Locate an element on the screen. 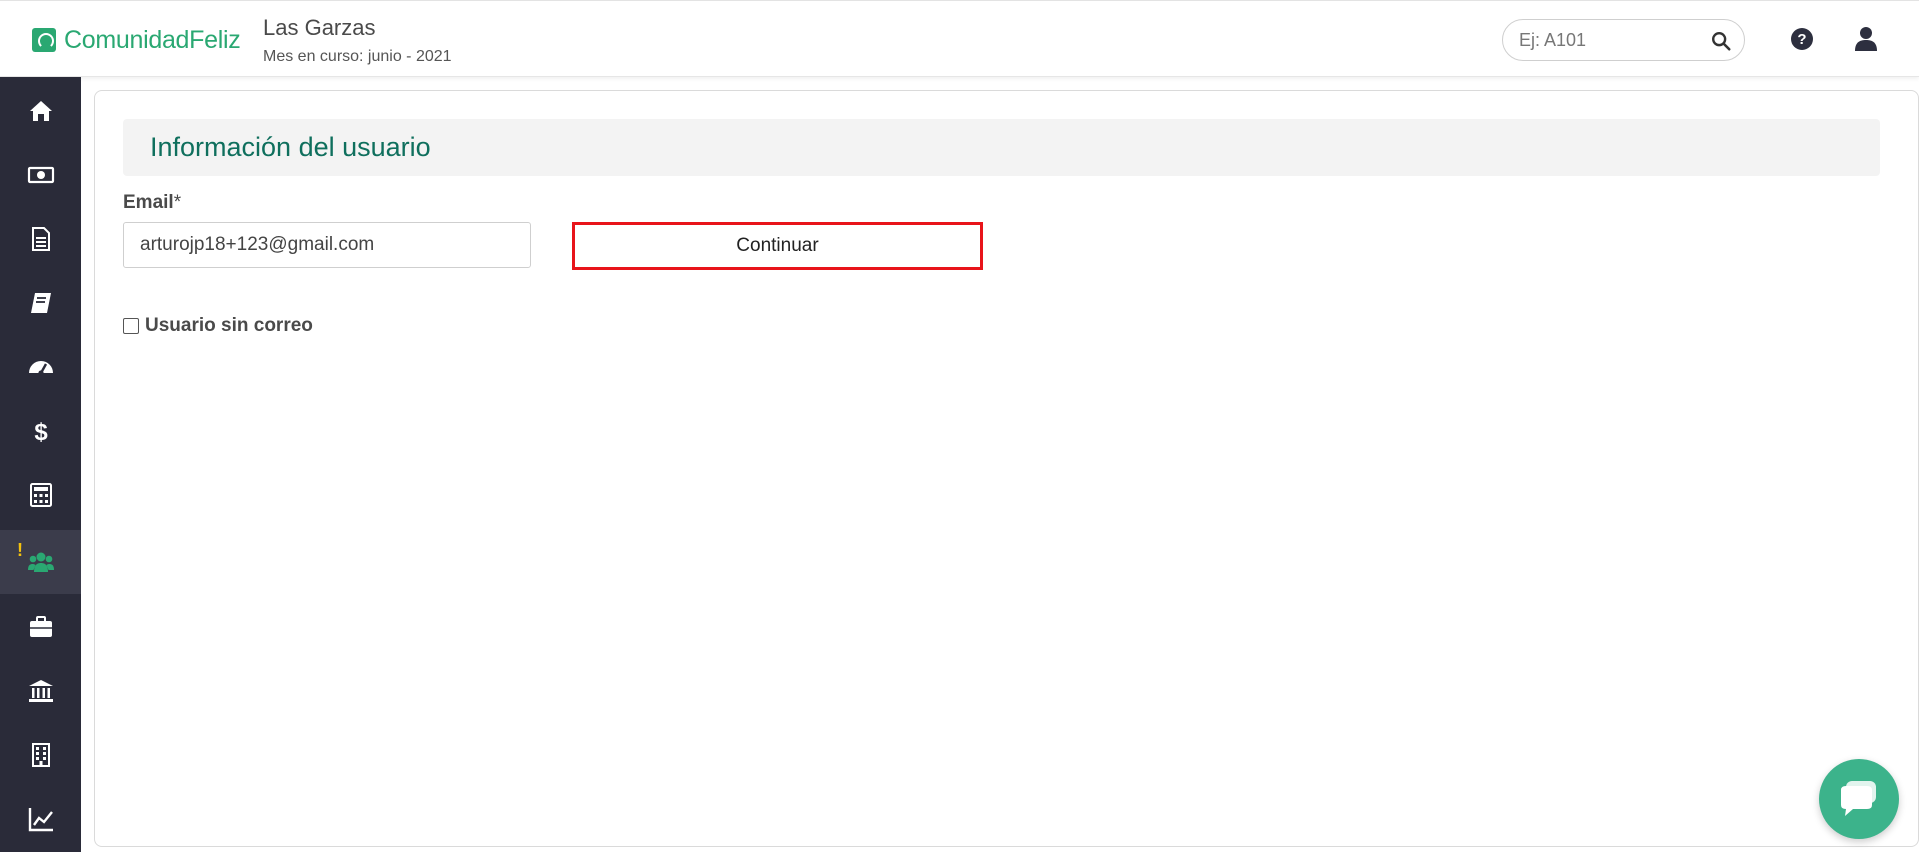 The width and height of the screenshot is (1919, 852). document-icon is located at coordinates (40, 239).